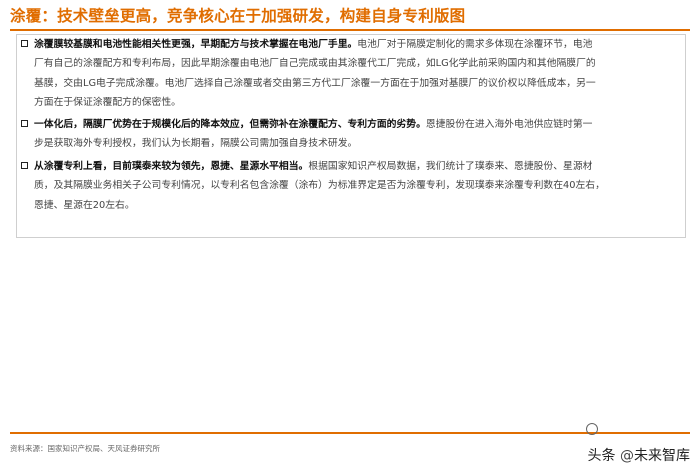  Describe the element at coordinates (509, 124) in the screenshot. I see `bullet-text-line: 恩捷股份在进入海外电池供应链时第一` at that location.